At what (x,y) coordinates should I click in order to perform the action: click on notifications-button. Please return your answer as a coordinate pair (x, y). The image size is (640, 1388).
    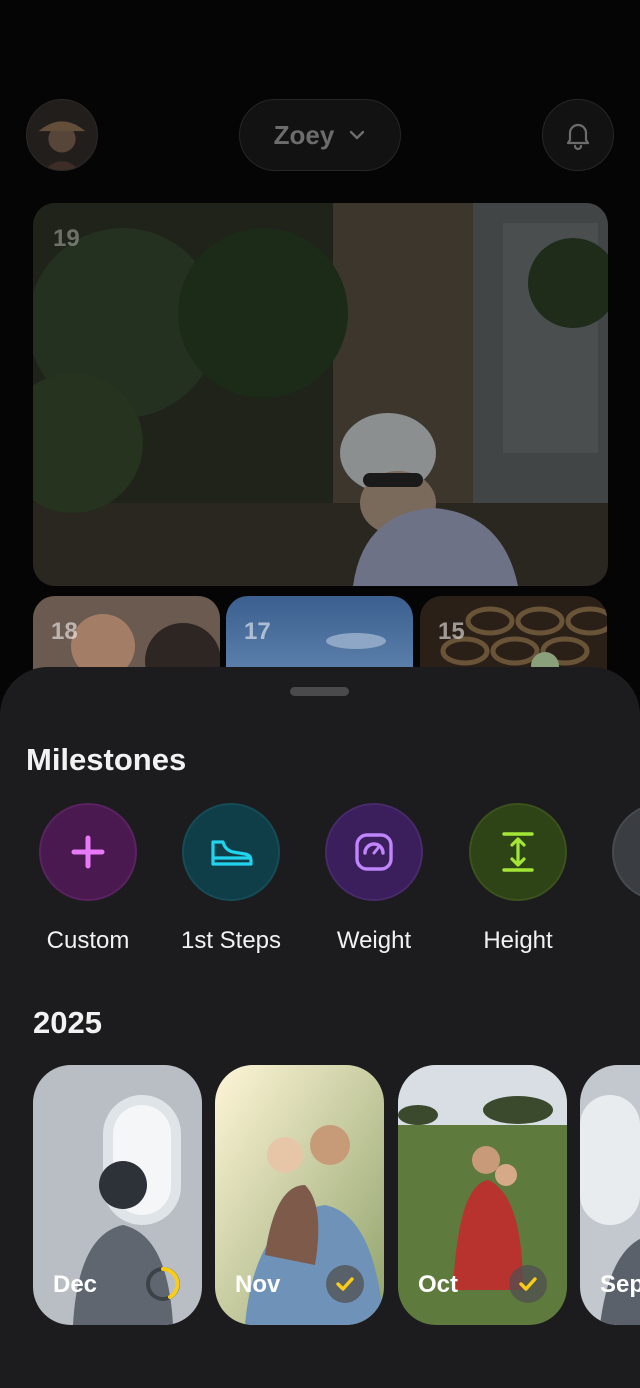
    Looking at the image, I should click on (578, 135).